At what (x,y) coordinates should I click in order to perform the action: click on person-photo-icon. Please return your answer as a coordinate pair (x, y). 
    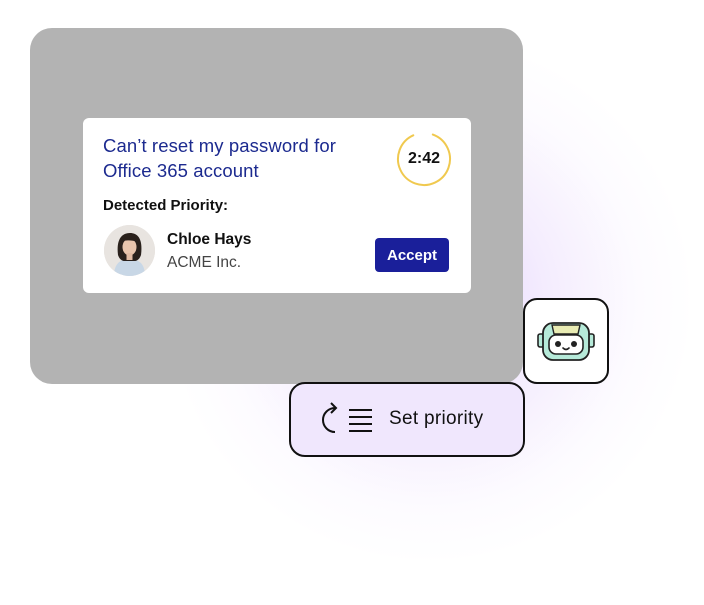
    Looking at the image, I should click on (129, 250).